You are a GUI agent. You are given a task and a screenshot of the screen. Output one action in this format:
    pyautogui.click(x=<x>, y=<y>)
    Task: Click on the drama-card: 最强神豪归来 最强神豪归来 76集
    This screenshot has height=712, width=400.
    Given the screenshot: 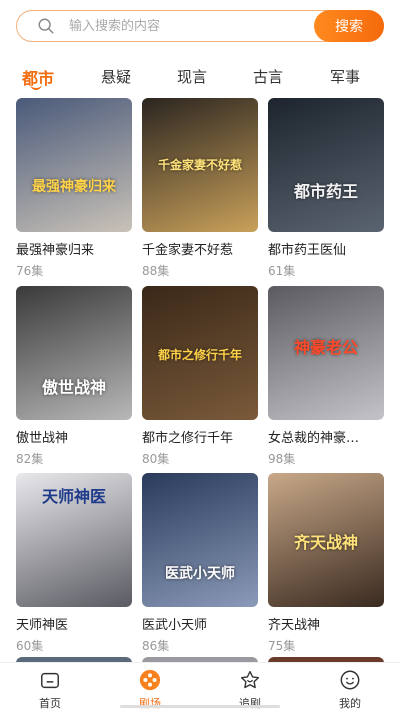 What is the action you would take?
    pyautogui.click(x=75, y=188)
    